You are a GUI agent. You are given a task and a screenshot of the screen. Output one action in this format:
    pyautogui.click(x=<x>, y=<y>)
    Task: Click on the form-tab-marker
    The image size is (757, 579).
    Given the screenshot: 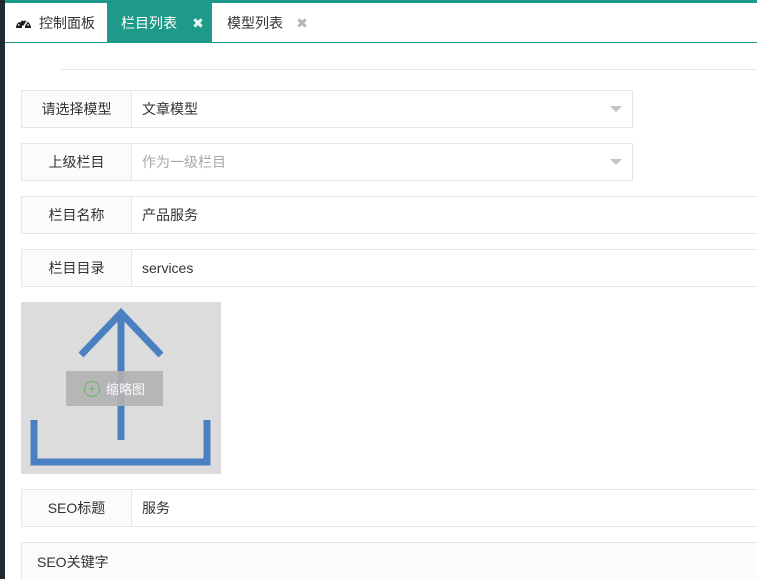 What is the action you would take?
    pyautogui.click(x=41, y=68)
    